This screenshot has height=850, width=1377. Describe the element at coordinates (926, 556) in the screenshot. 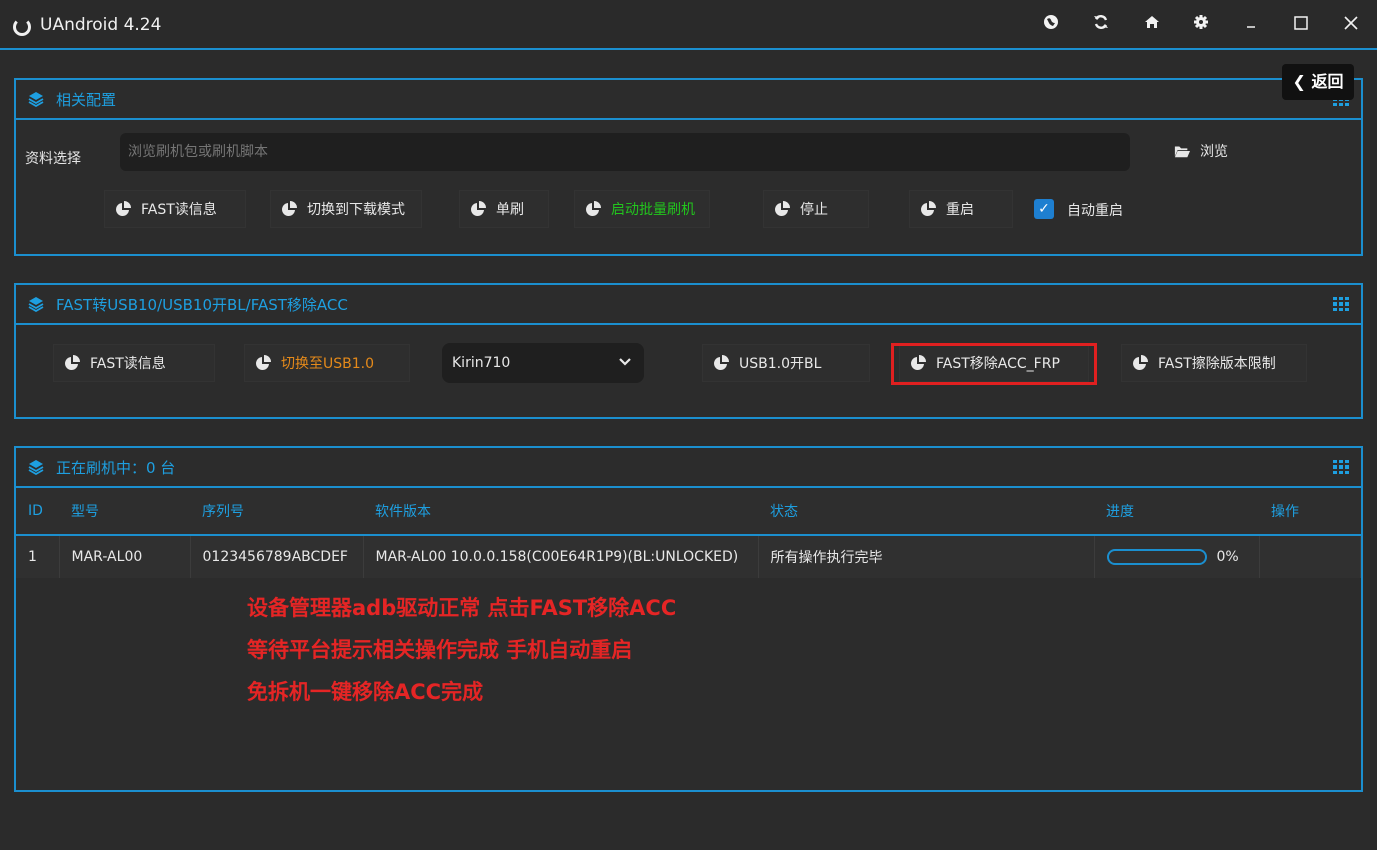

I see `cell-status: 所有操作执行完毕` at that location.